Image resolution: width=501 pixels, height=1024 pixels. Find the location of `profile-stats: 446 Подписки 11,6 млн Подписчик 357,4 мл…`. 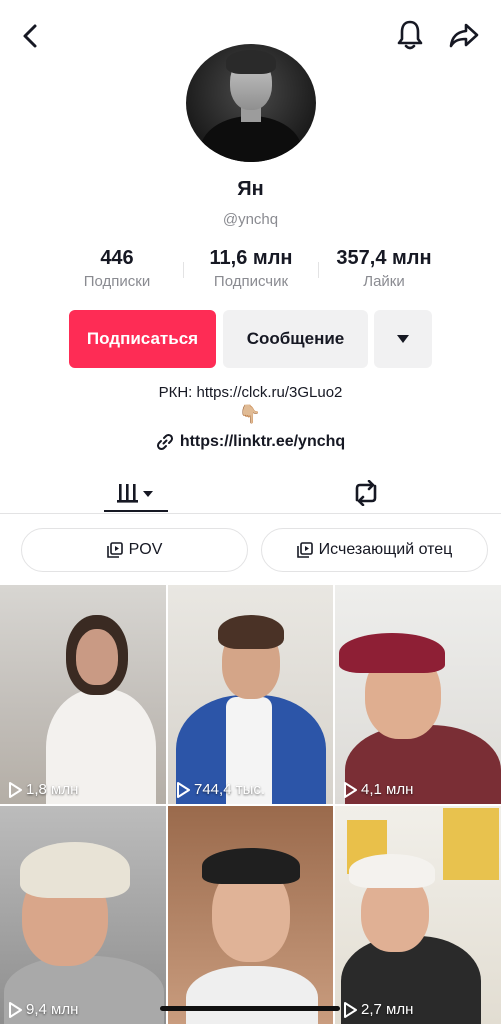

profile-stats: 446 Подписки 11,6 млн Подписчик 357,4 мл… is located at coordinates (250, 272).